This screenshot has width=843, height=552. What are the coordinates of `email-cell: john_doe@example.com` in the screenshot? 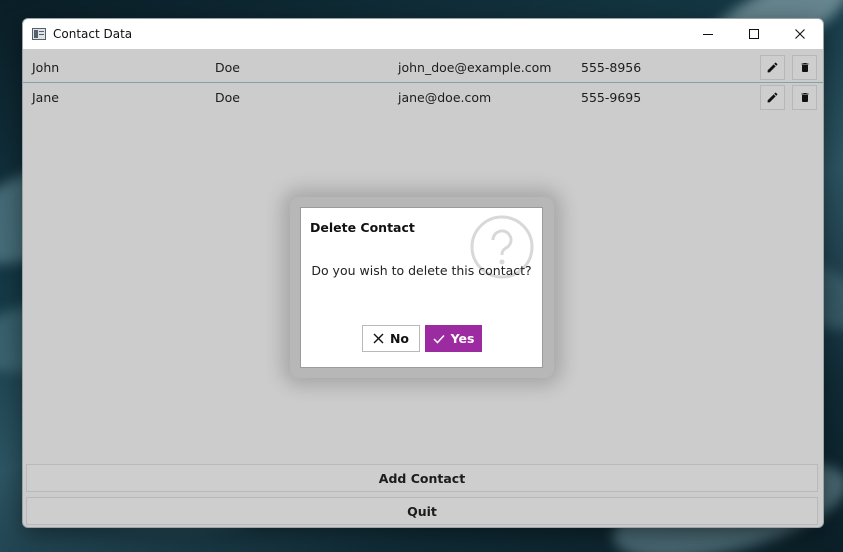 It's located at (475, 67).